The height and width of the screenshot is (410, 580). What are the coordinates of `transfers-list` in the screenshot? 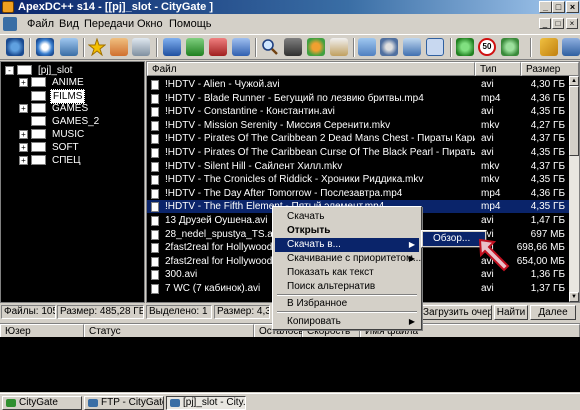 It's located at (290, 364).